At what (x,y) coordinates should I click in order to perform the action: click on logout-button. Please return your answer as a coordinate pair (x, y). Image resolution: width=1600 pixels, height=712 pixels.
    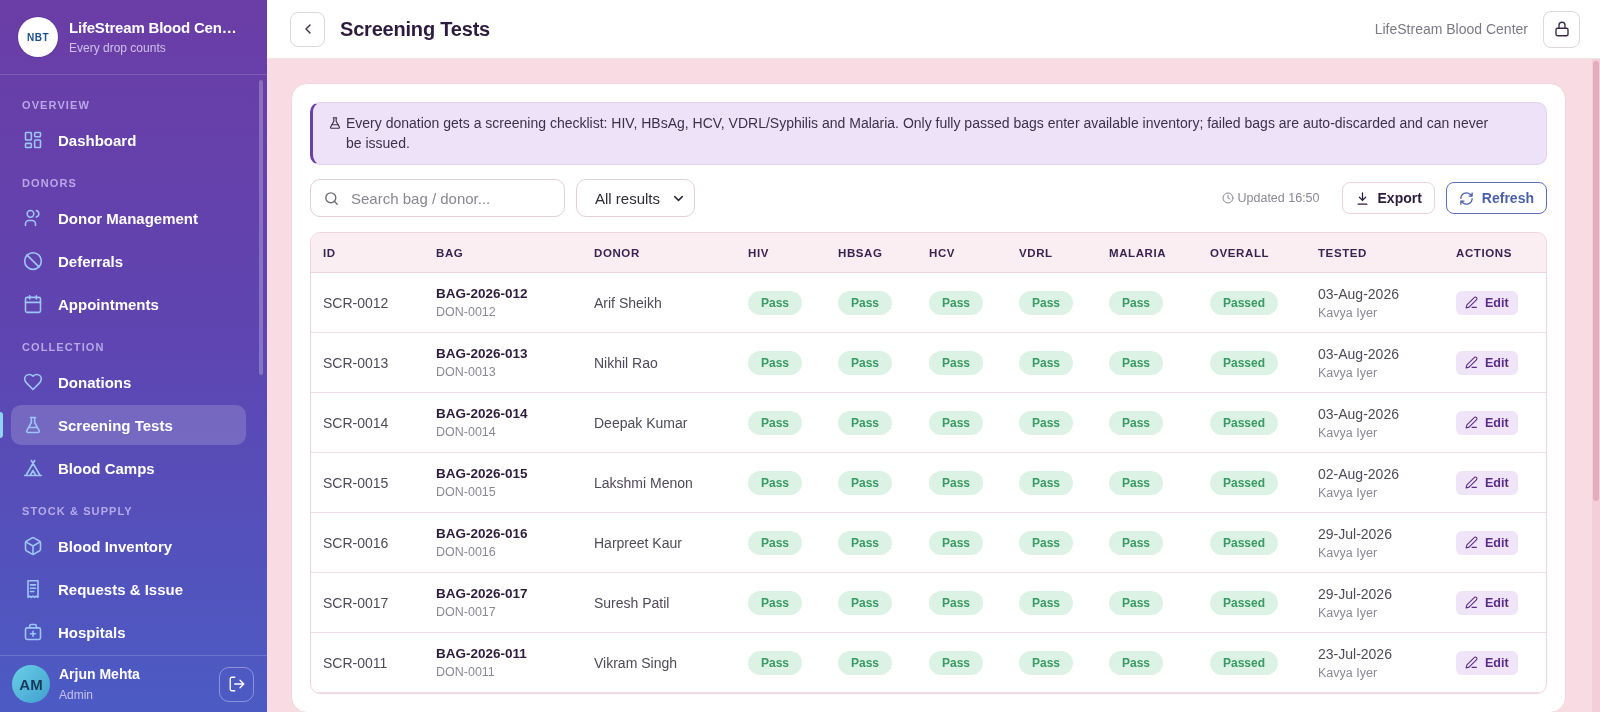
    Looking at the image, I should click on (236, 684).